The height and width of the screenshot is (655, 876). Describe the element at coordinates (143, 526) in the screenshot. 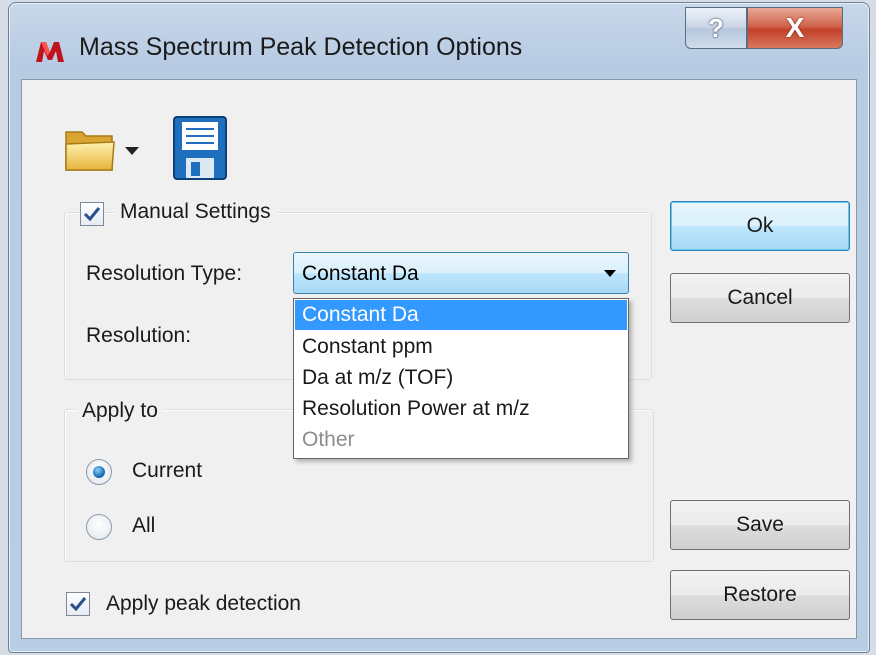

I see `radio-all-label: All` at that location.